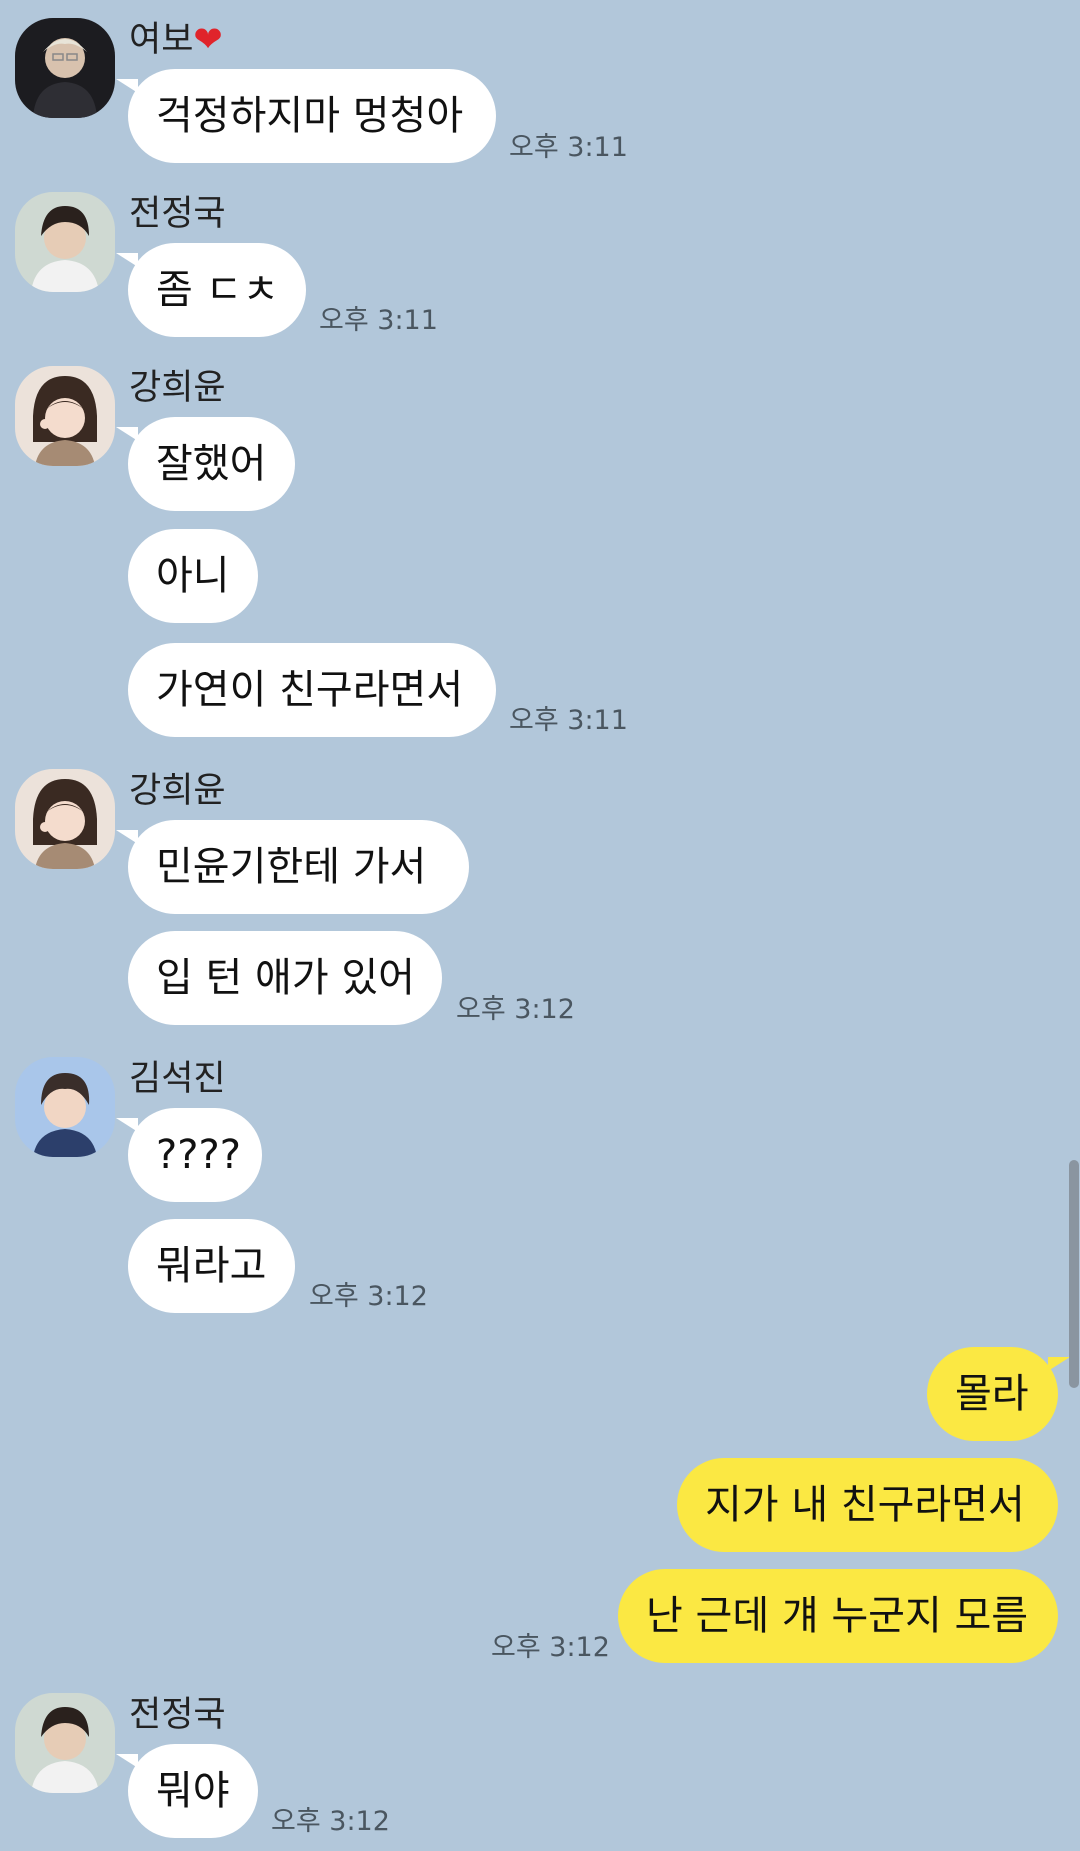 Image resolution: width=1080 pixels, height=1851 pixels. I want to click on message-text: 뭐야, so click(193, 1791).